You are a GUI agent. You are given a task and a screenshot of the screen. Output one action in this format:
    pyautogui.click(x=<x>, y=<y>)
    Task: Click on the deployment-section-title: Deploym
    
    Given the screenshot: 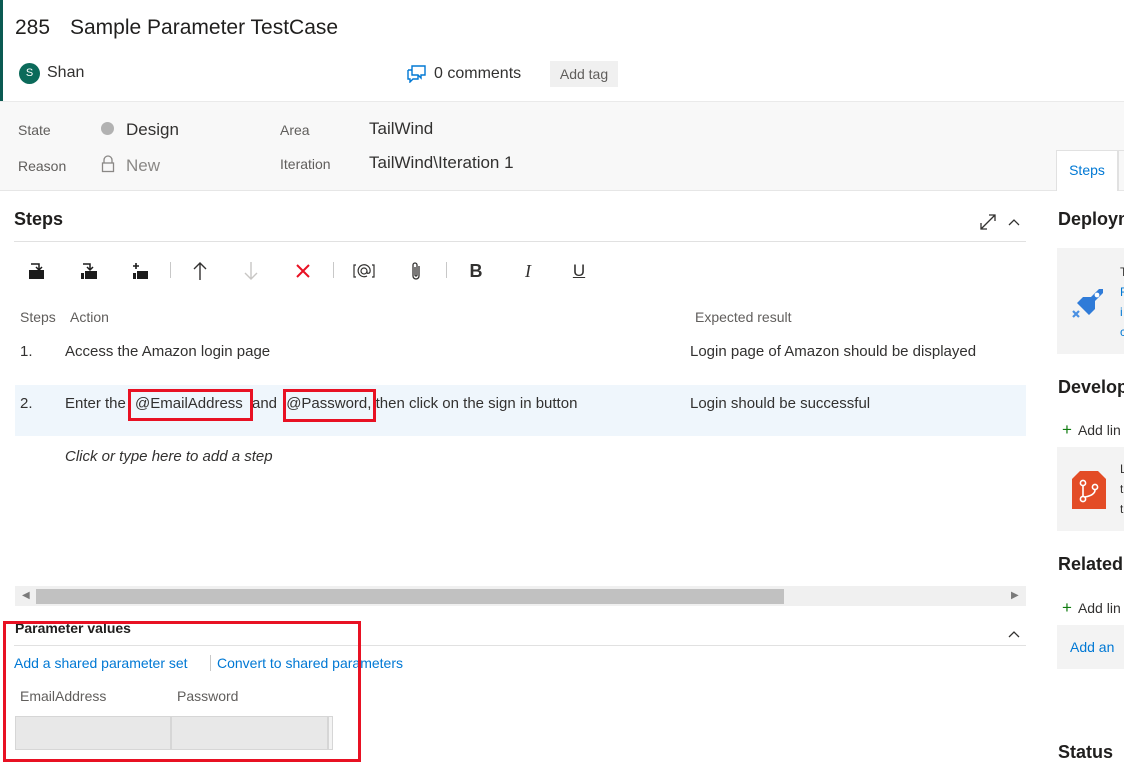 What is the action you would take?
    pyautogui.click(x=1091, y=219)
    